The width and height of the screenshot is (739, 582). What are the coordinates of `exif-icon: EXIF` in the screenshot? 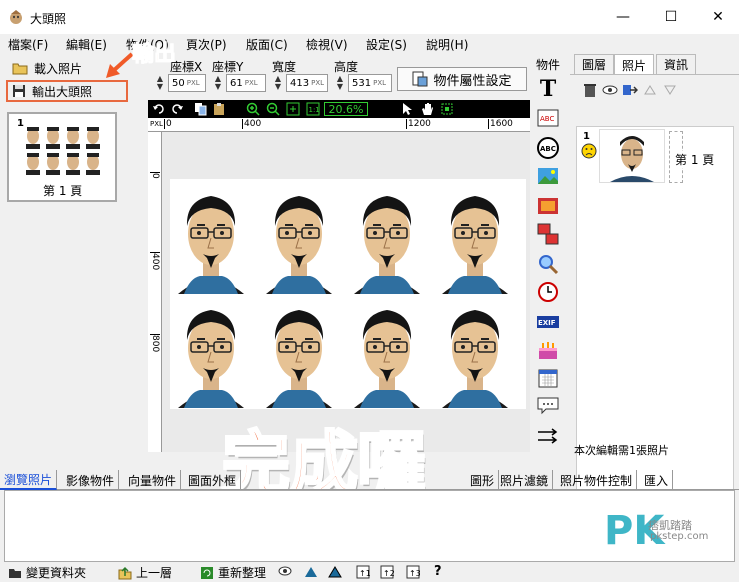 It's located at (548, 322).